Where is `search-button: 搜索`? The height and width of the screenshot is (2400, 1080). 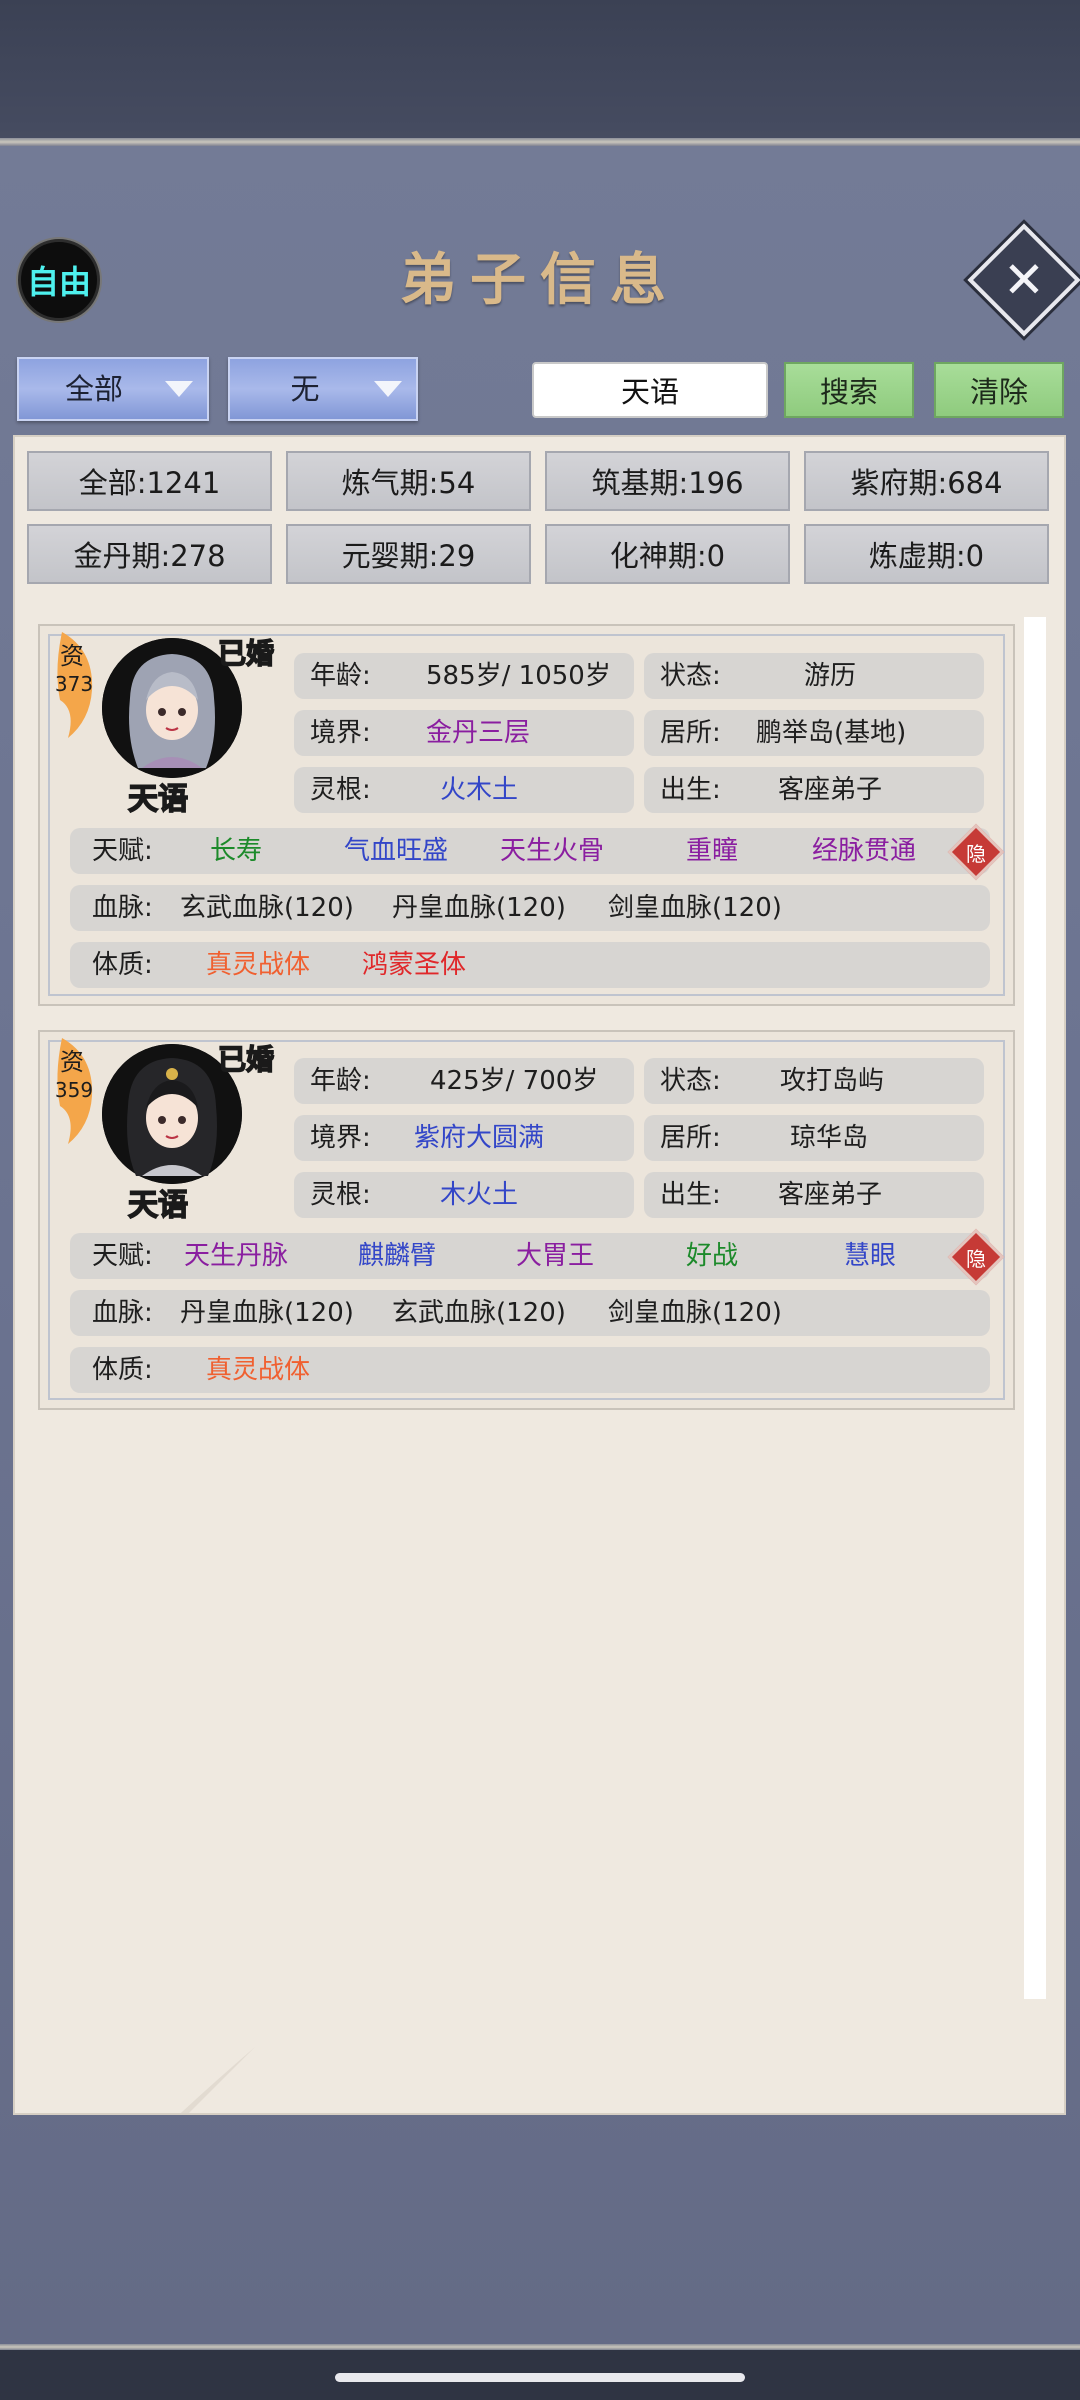
search-button: 搜索 is located at coordinates (849, 390).